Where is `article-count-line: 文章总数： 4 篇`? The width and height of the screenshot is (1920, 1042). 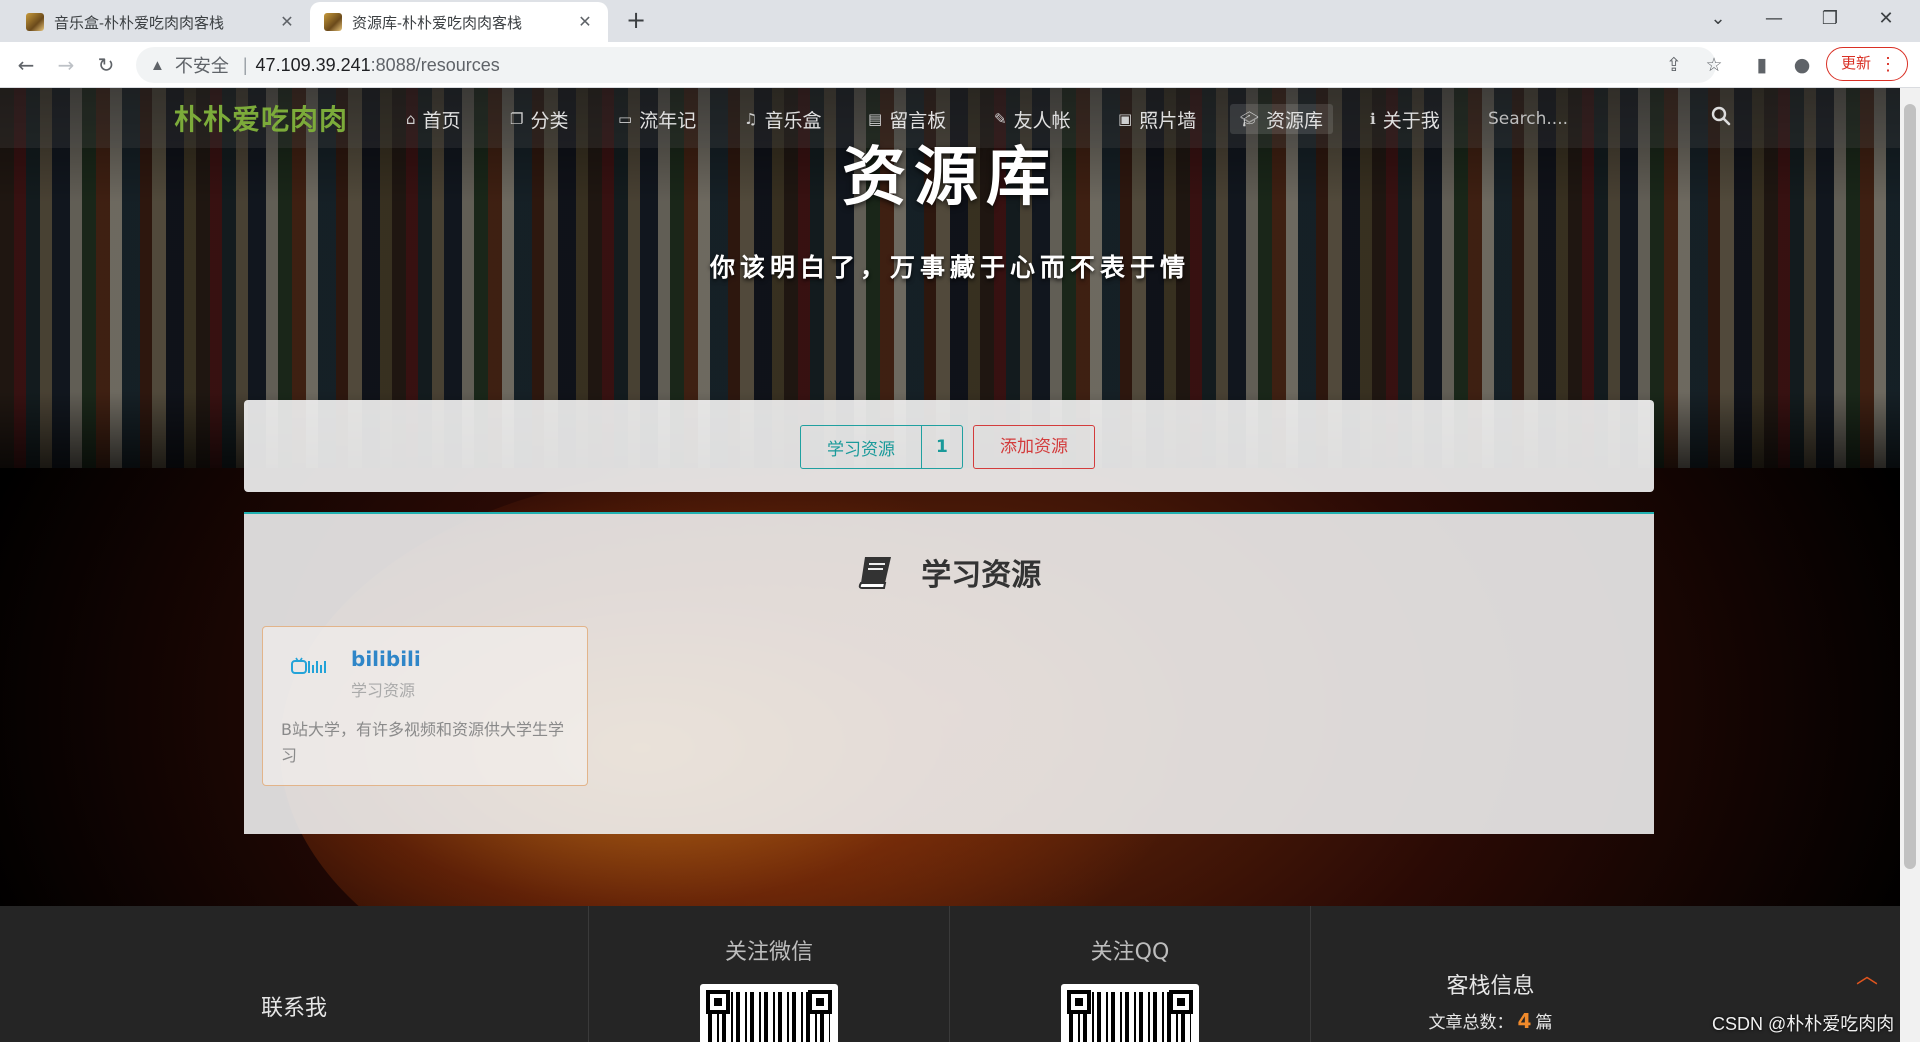
article-count-line: 文章总数： 4 篇 is located at coordinates (1490, 1020).